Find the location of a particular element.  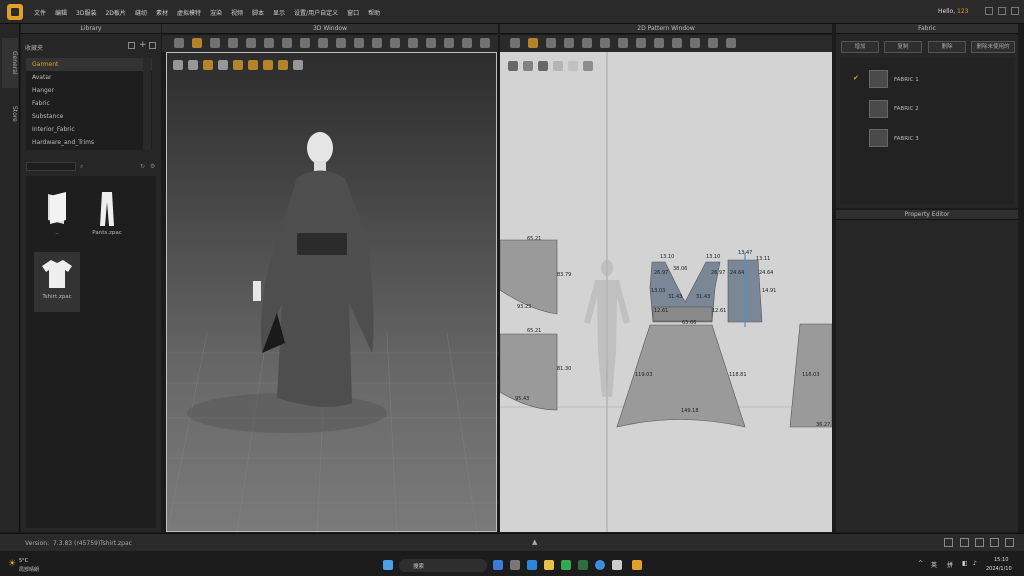

menu-video: 视频 is located at coordinates (237, 12).